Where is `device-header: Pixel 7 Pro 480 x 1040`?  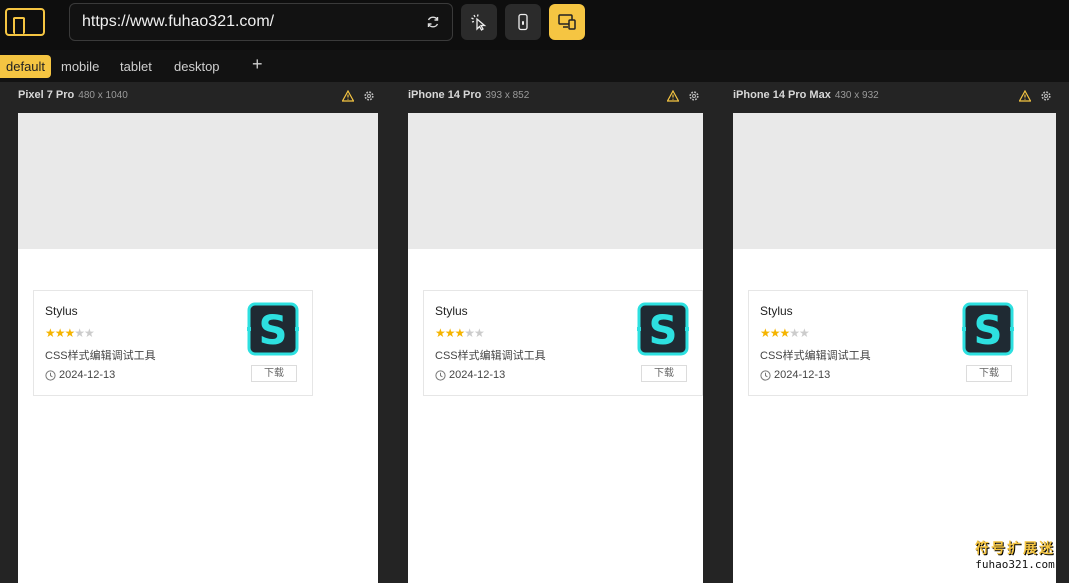 device-header: Pixel 7 Pro 480 x 1040 is located at coordinates (73, 96).